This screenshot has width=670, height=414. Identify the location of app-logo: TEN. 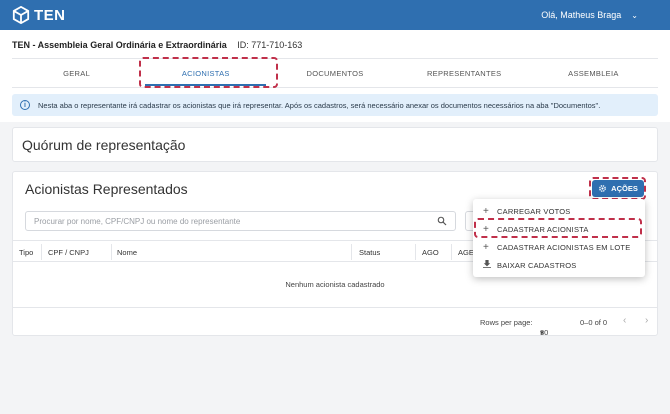
(39, 15).